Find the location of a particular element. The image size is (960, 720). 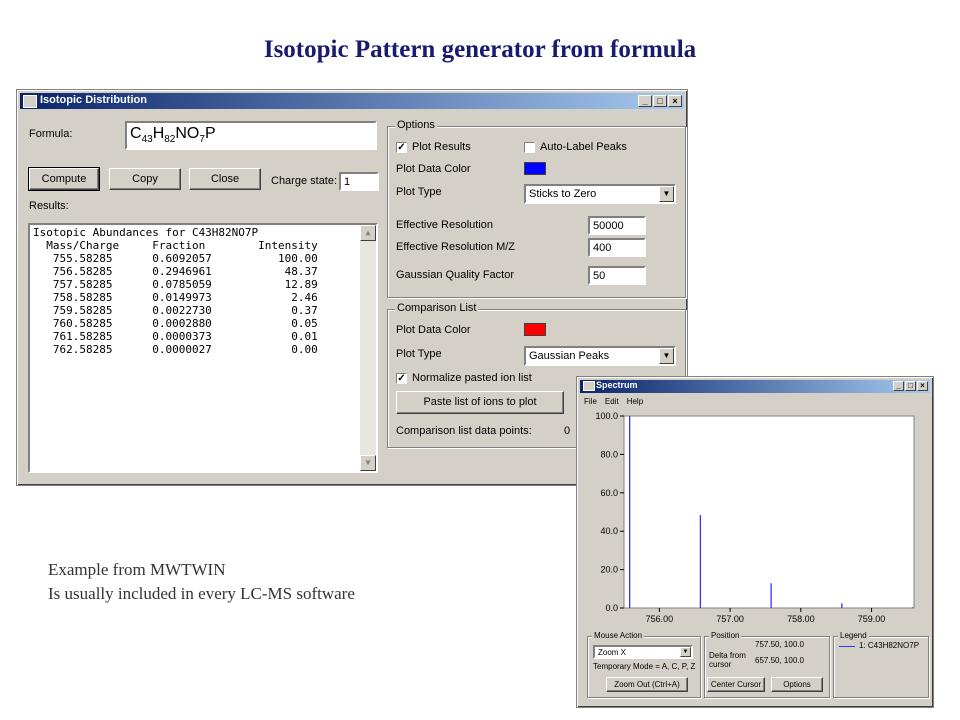

eff-res-mz-input: 400 is located at coordinates (617, 247).